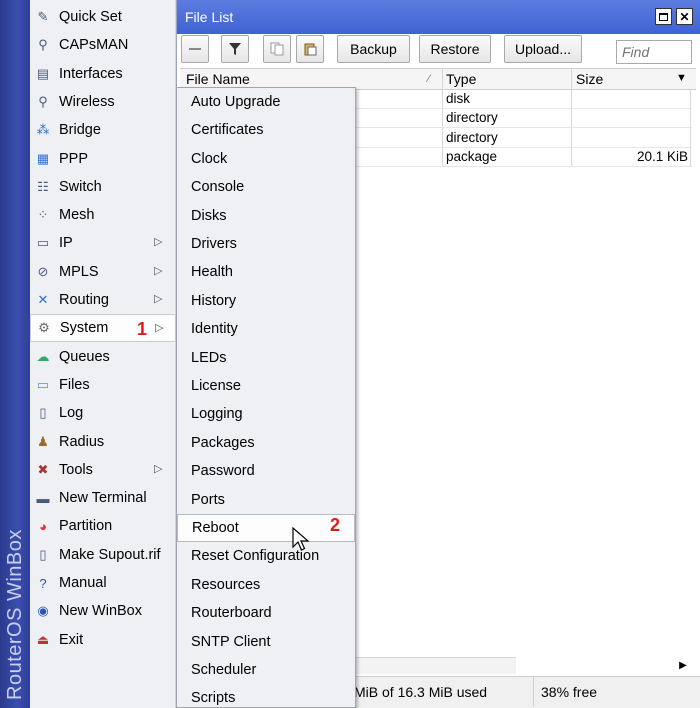 The image size is (700, 708). Describe the element at coordinates (266, 642) in the screenshot. I see `submenu-item-sntp-client: SNTP Client` at that location.